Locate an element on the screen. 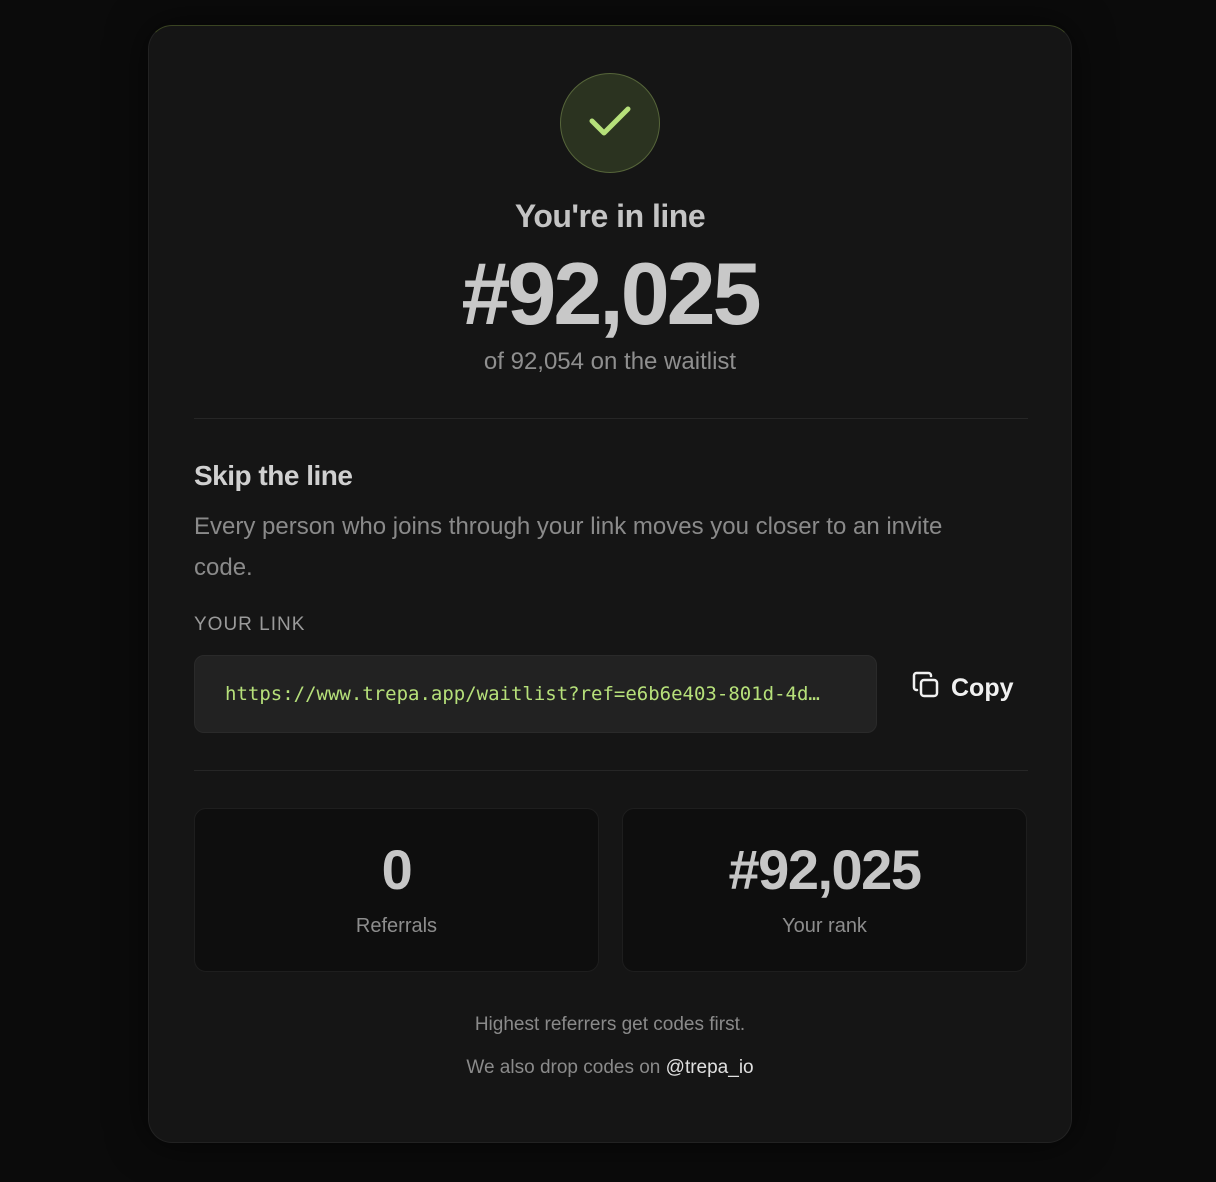  rank-label: Your rank is located at coordinates (824, 926).